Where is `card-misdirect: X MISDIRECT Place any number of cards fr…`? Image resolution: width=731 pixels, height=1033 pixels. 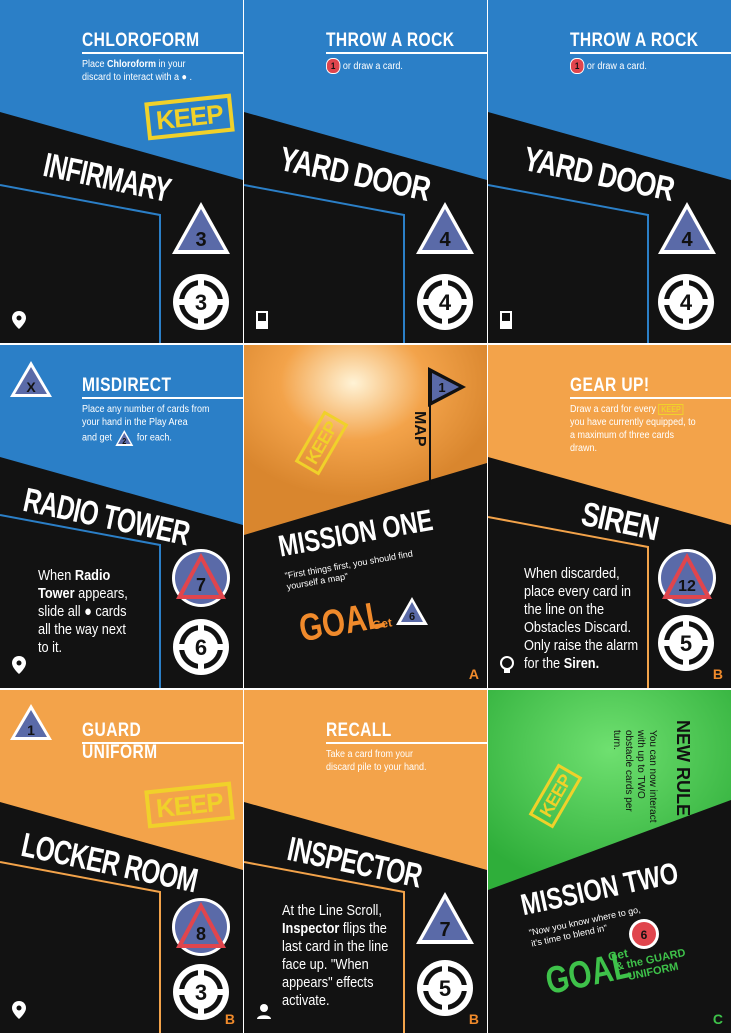
card-misdirect: X MISDIRECT Place any number of cards fr… is located at coordinates (121, 516).